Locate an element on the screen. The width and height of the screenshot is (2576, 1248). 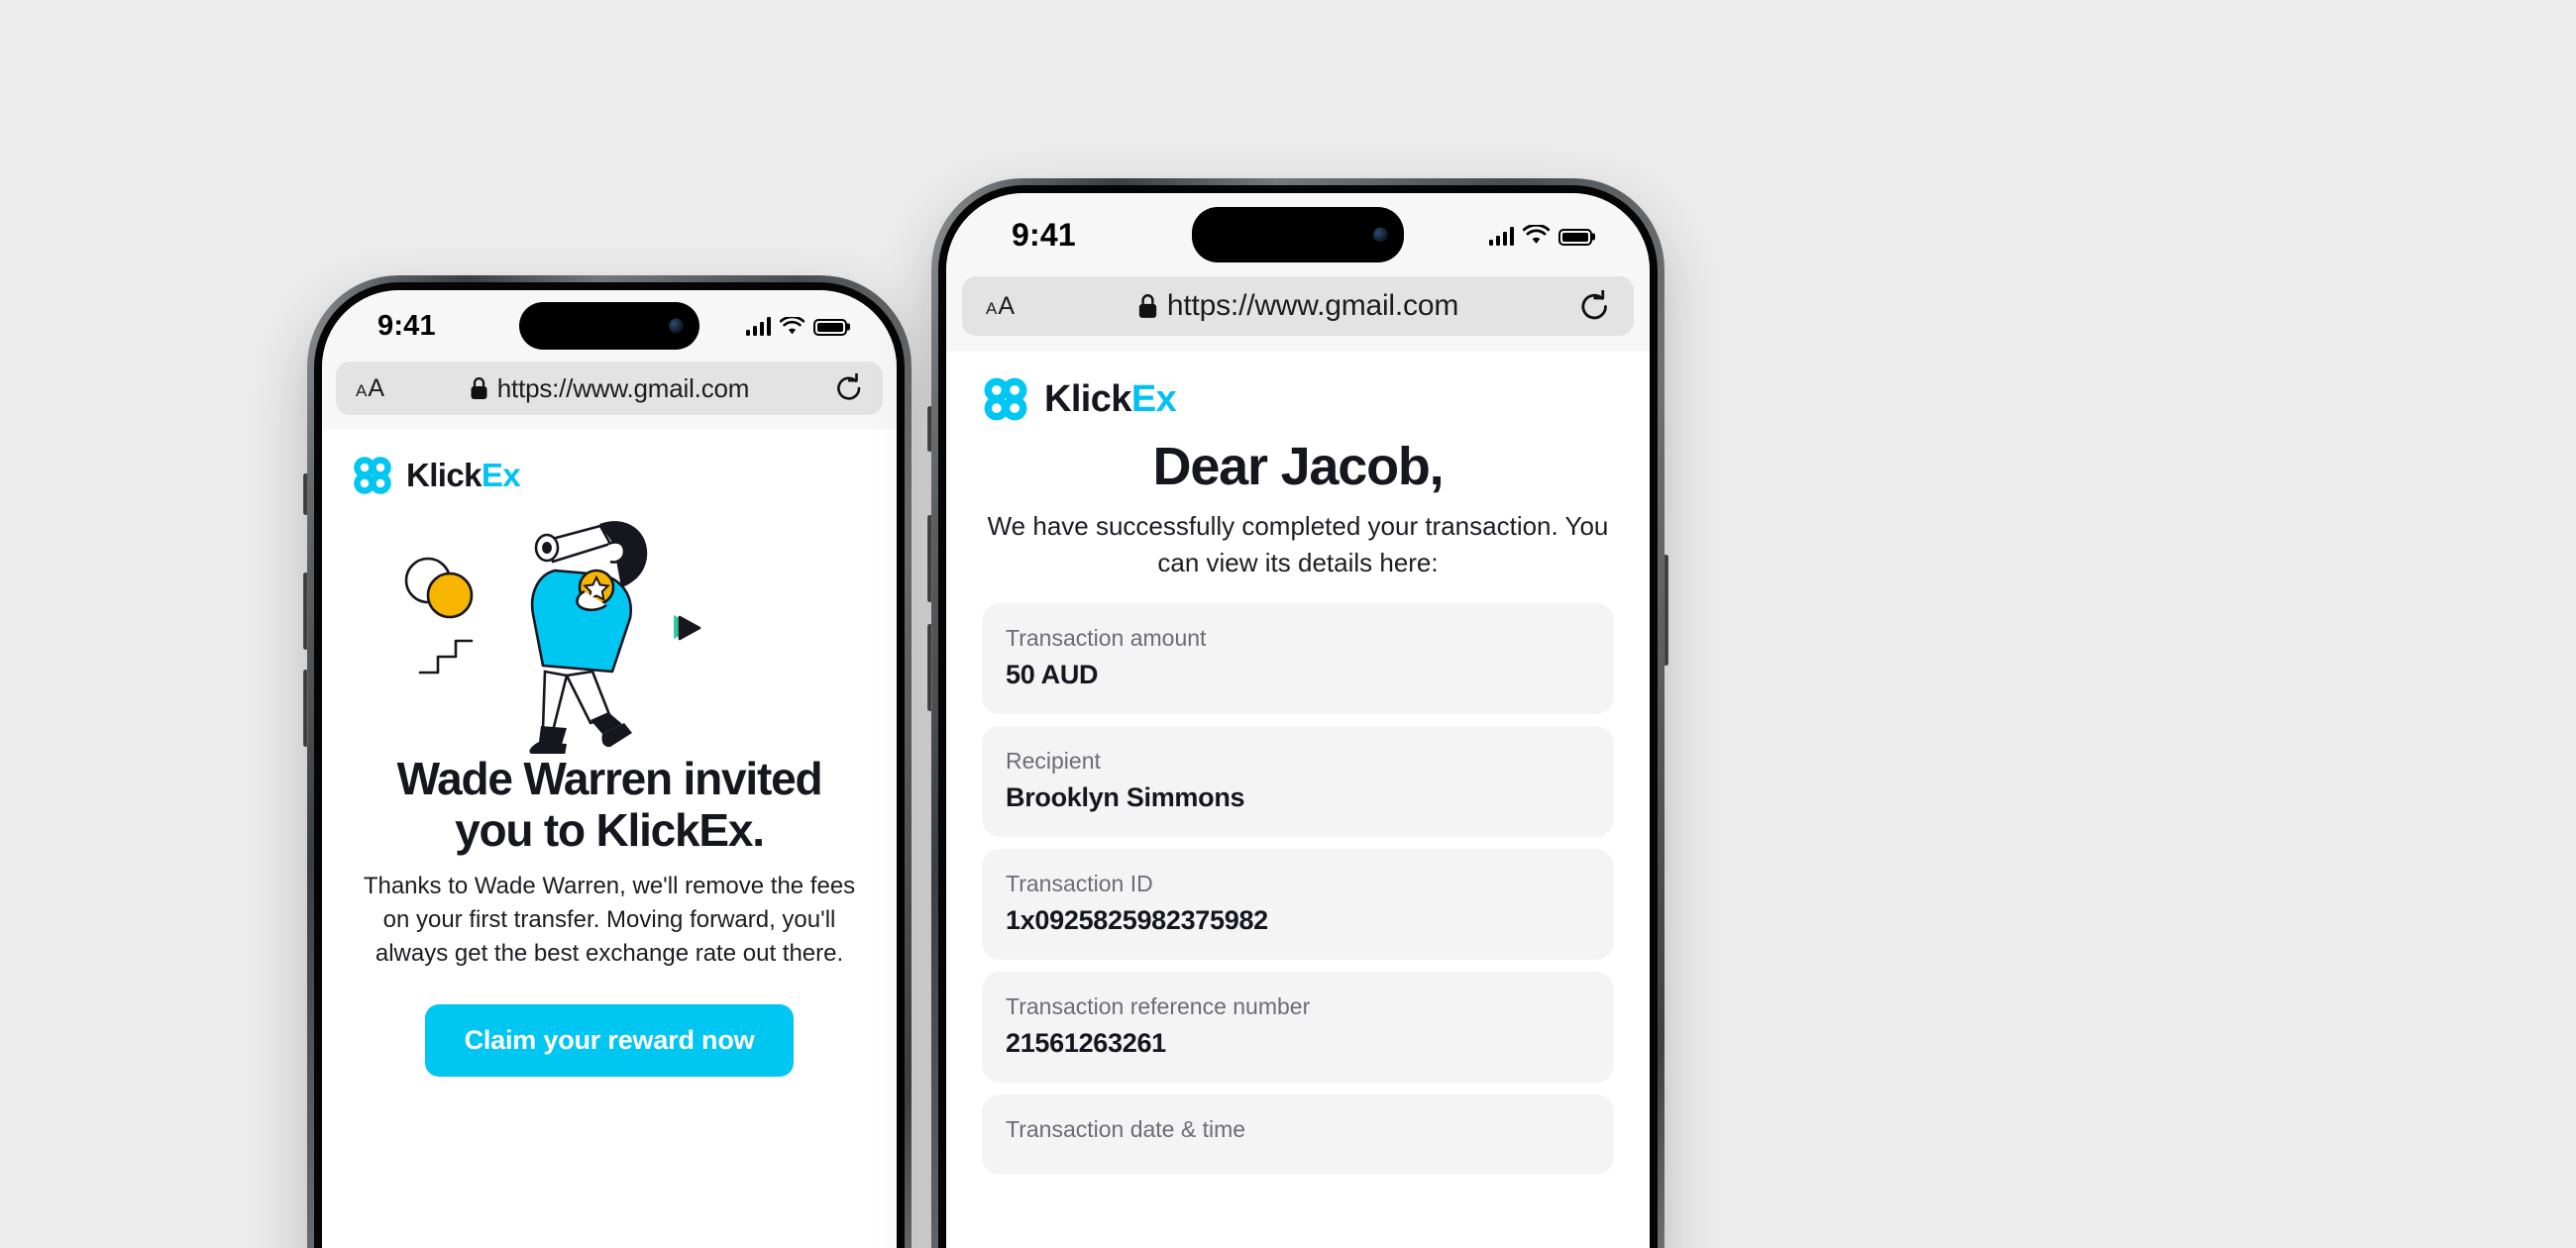
claim-reward-button: Claim your reward now is located at coordinates (609, 1041).